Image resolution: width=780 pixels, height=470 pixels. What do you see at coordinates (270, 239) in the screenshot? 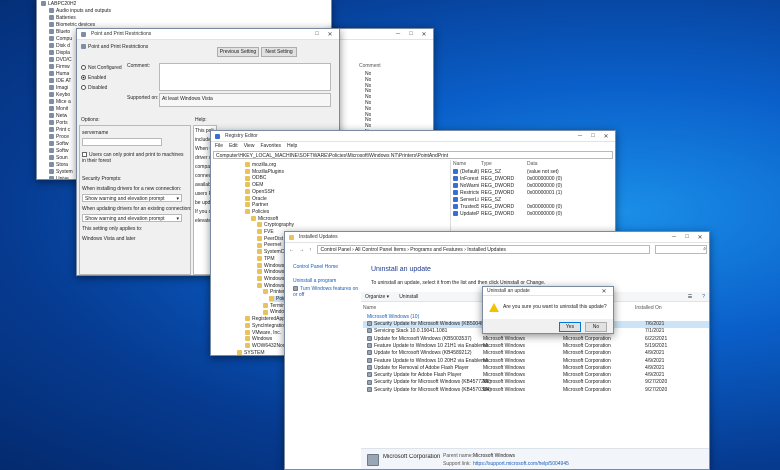
I see `registry-key: PeerDist` at bounding box center [270, 239].